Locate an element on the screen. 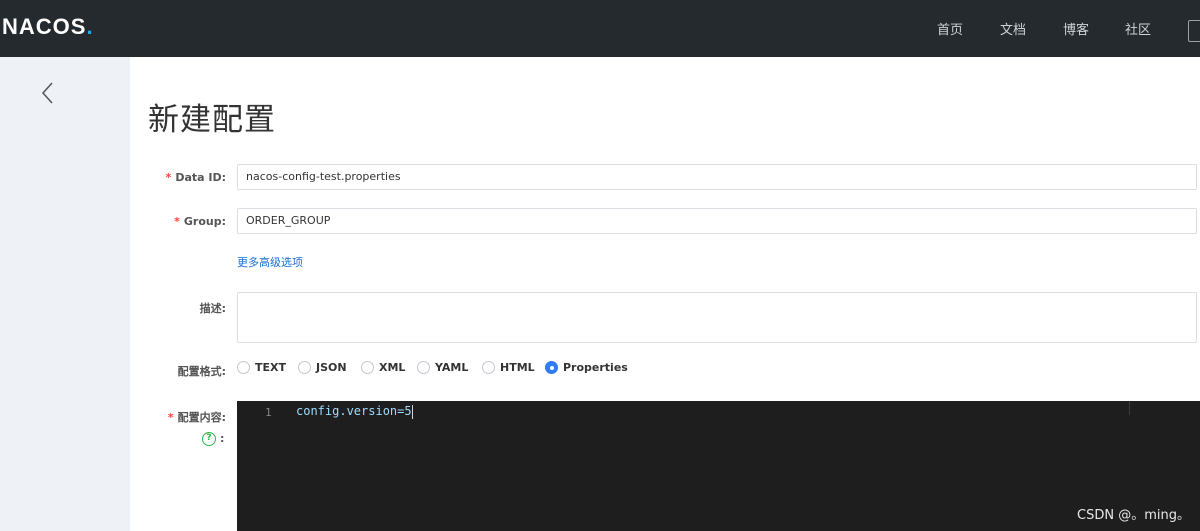 This screenshot has width=1200, height=531. help-question-icon: ? is located at coordinates (209, 439).